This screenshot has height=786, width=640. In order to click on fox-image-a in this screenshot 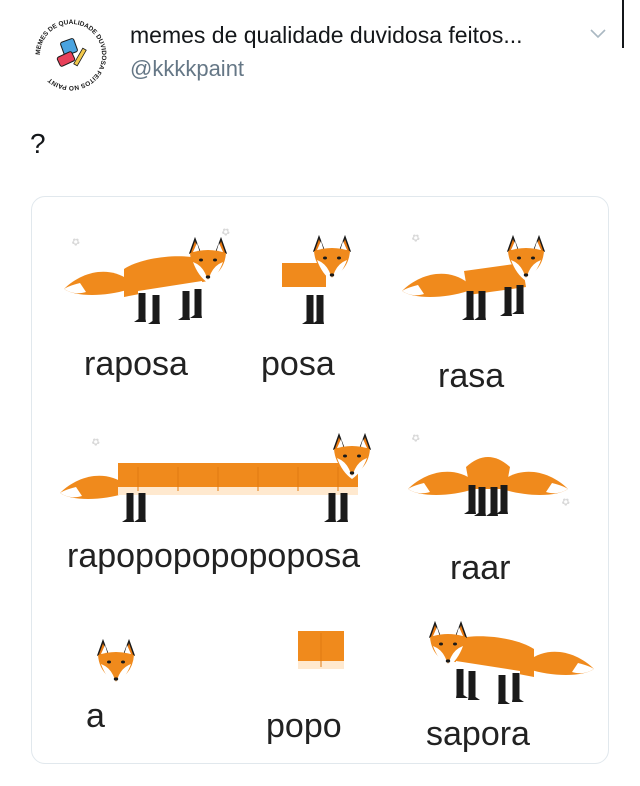, I will do `click(116, 663)`.